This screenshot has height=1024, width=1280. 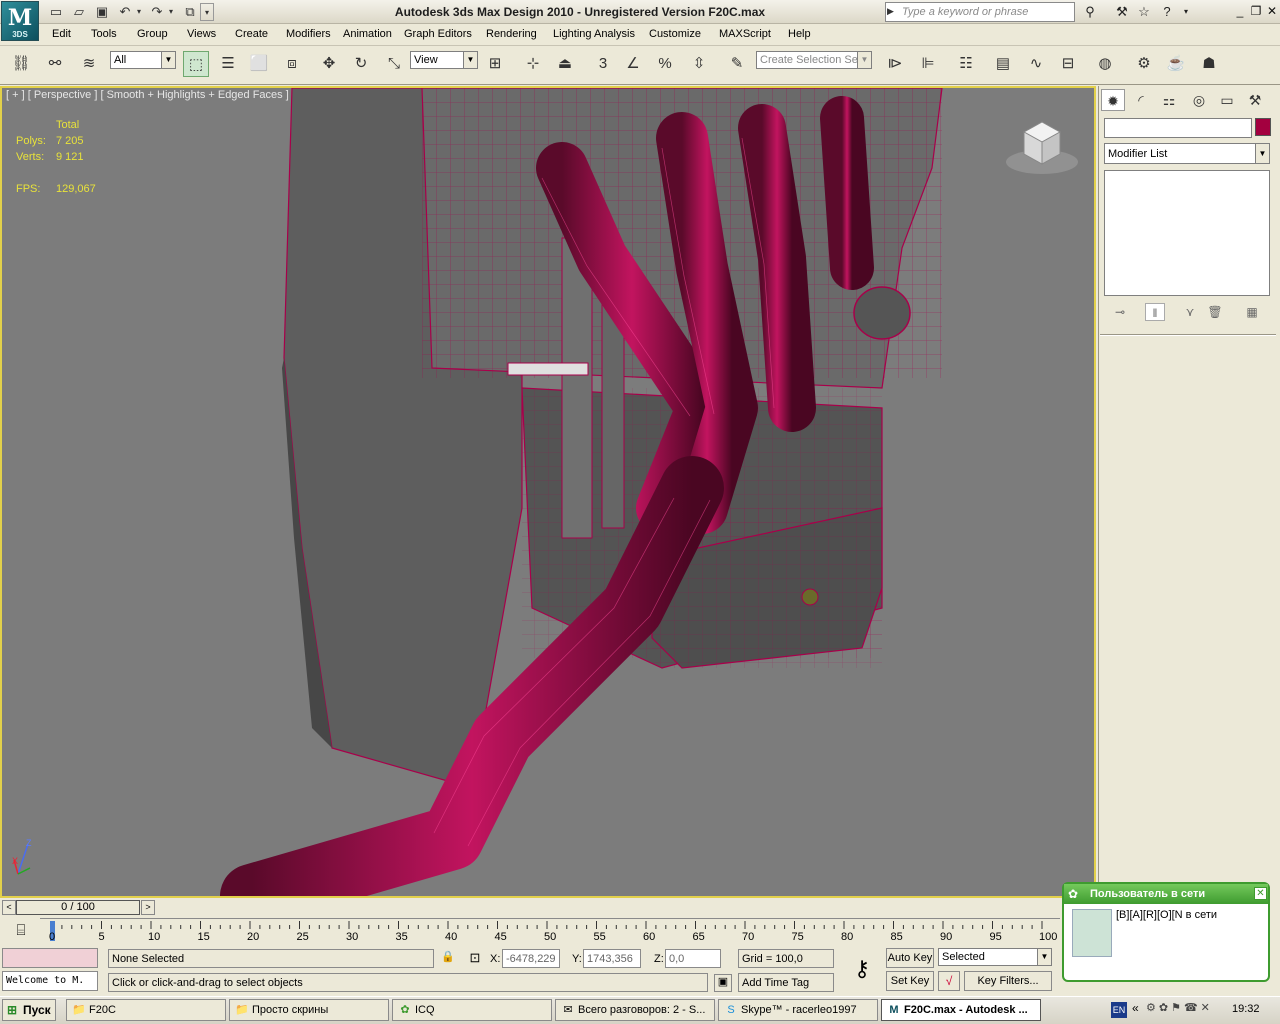 I want to click on modifier-stack-list, so click(x=1187, y=233).